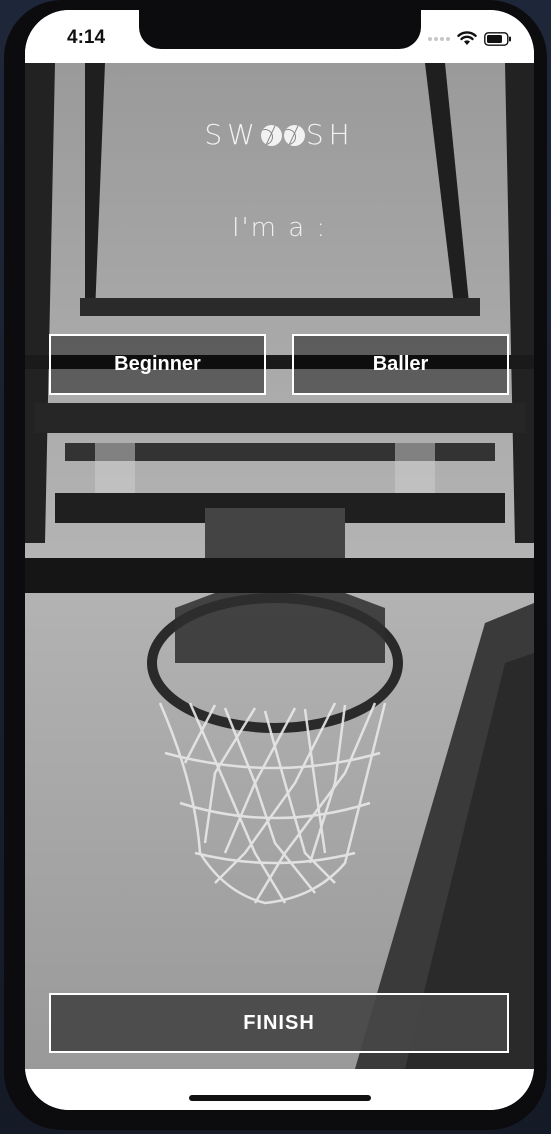  I want to click on battery-icon, so click(497, 38).